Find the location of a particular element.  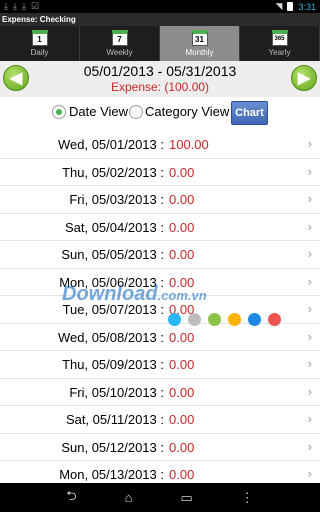

date-view-label: Date View is located at coordinates (99, 111).